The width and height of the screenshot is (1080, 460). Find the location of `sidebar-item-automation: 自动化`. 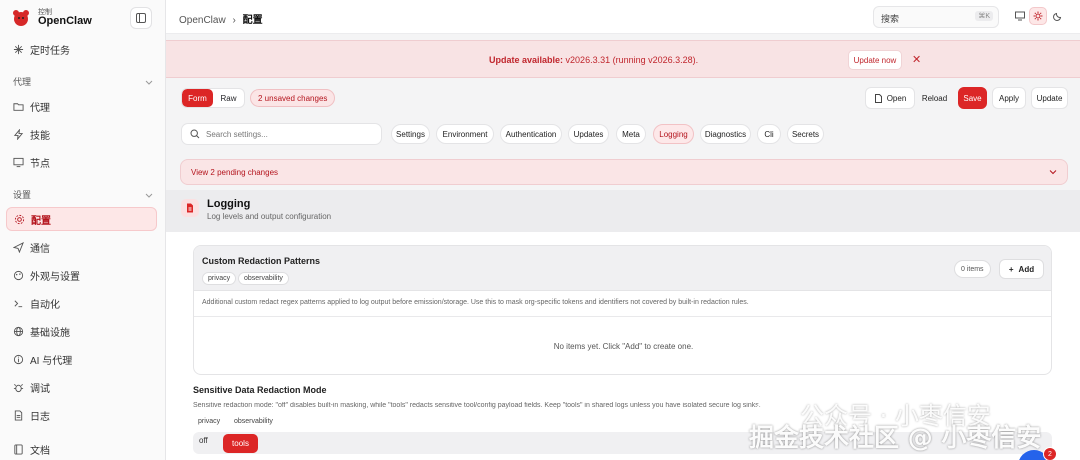

sidebar-item-automation: 自动化 is located at coordinates (81, 303).